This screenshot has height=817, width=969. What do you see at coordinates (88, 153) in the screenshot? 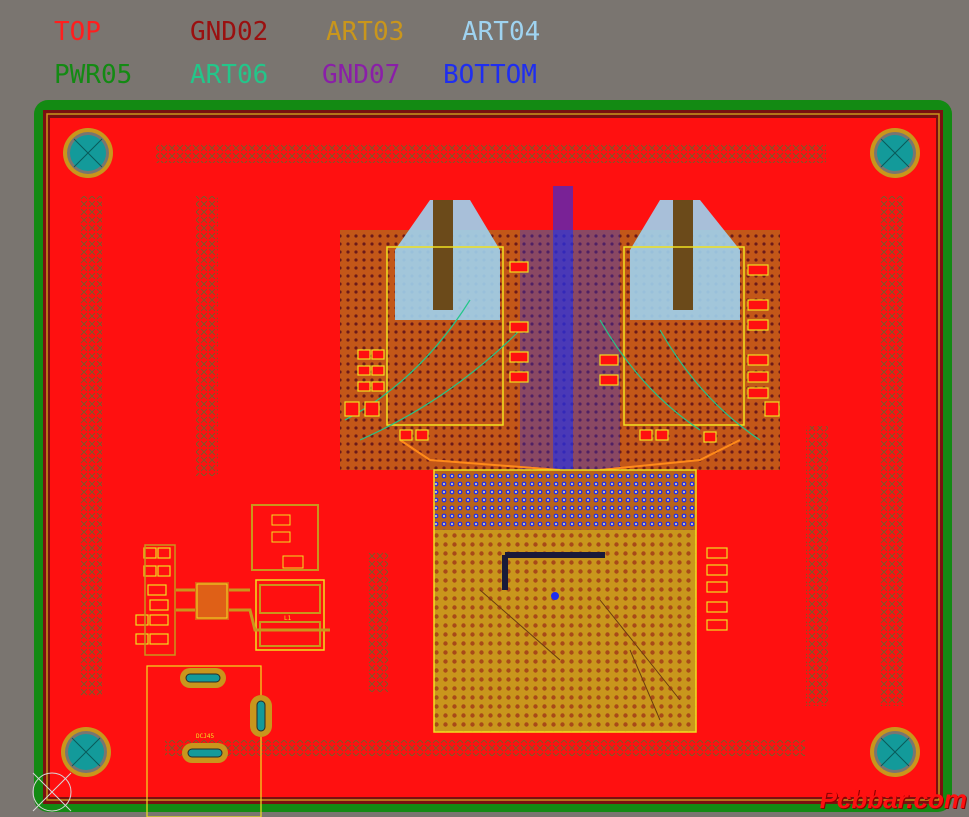
I see `mounting-hole-top-left` at bounding box center [88, 153].